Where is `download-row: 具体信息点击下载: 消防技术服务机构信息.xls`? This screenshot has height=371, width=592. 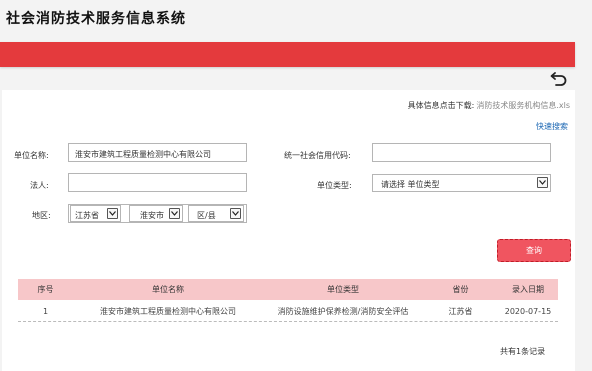
download-row: 具体信息点击下载: 消防技术服务机构信息.xls is located at coordinates (489, 105).